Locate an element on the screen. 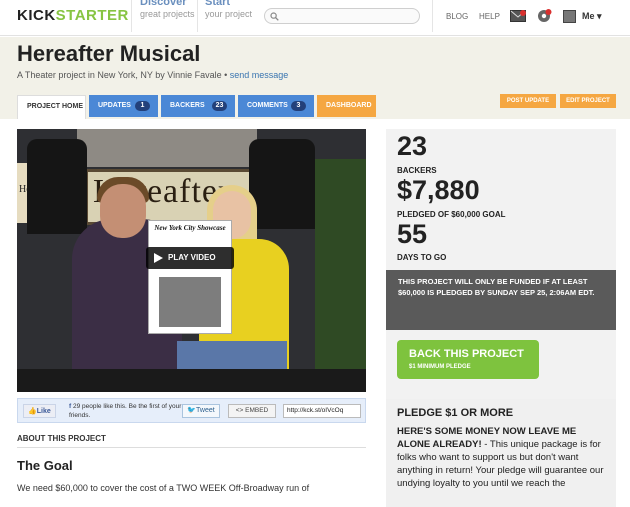  minimum-pledge-label: $1 MINIMUM PLEDGE is located at coordinates (440, 367).